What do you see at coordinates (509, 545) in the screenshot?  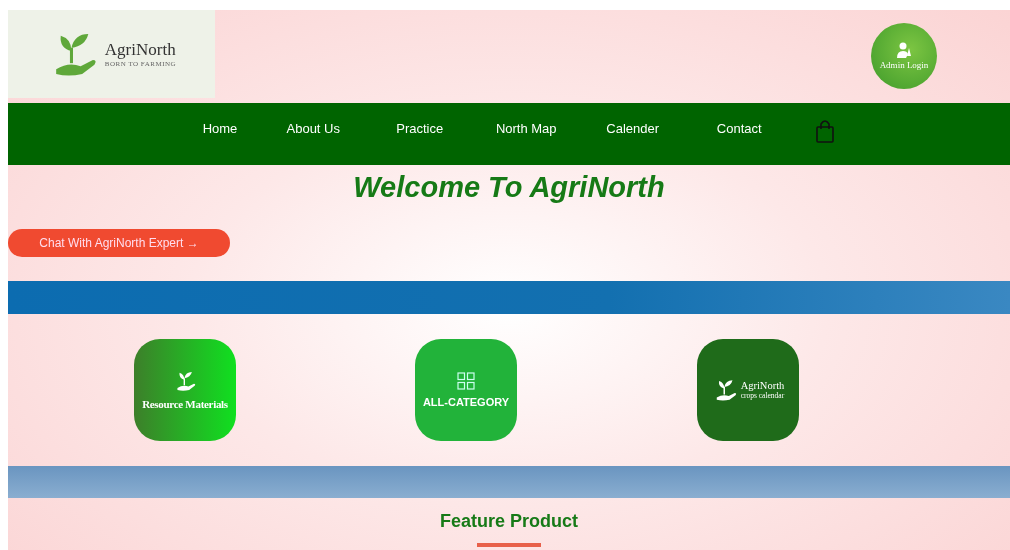 I see `heading-underline` at bounding box center [509, 545].